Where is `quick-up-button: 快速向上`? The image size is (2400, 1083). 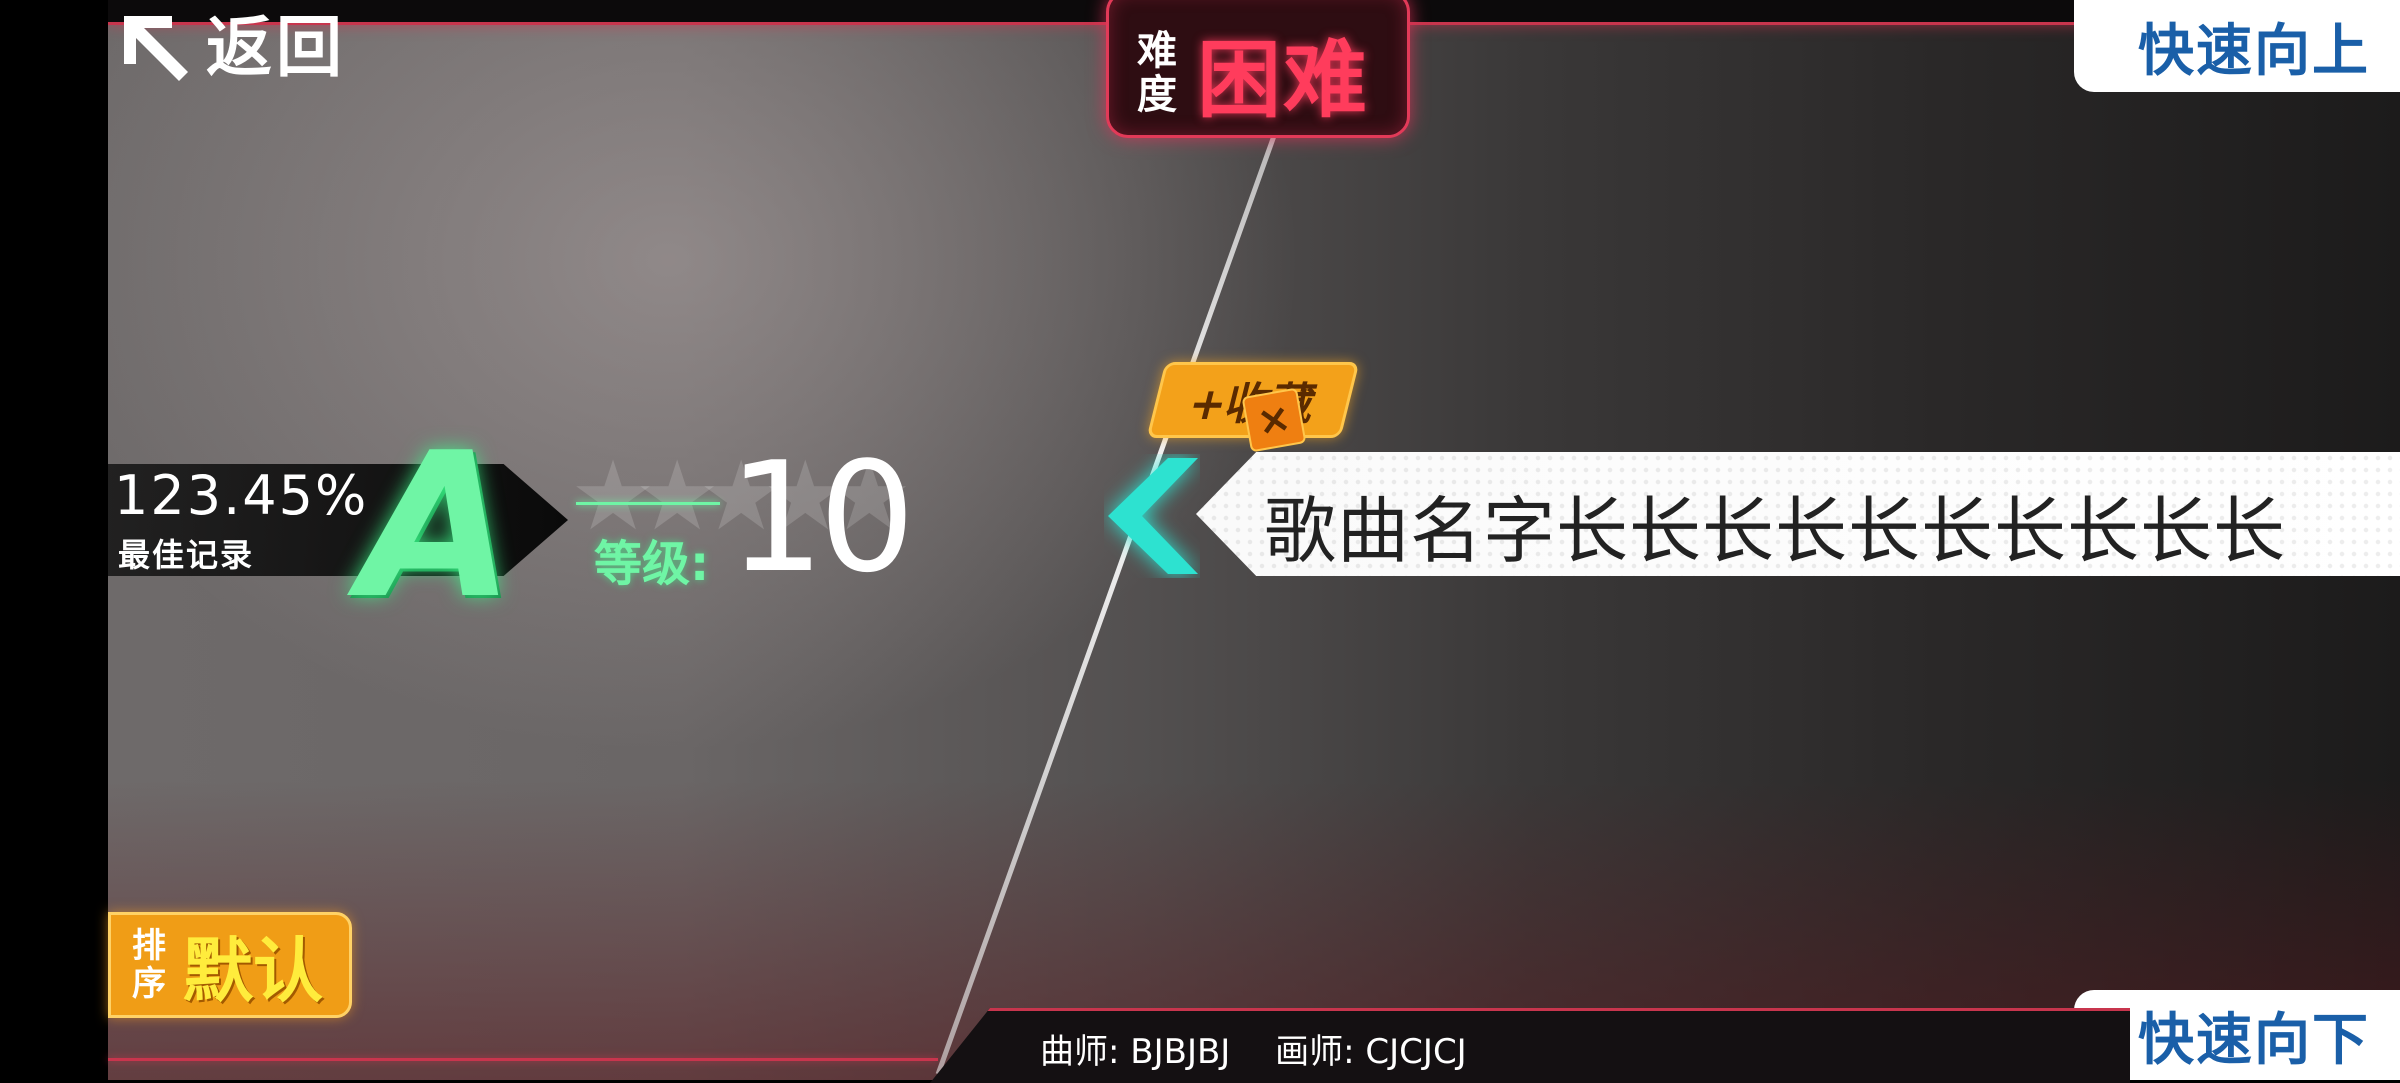 quick-up-button: 快速向上 is located at coordinates (2237, 46).